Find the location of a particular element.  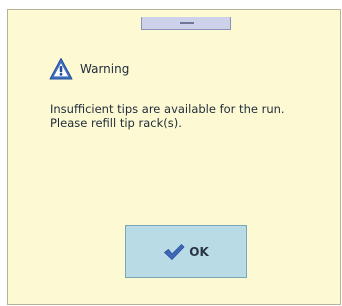

ok-button: OK is located at coordinates (186, 251).